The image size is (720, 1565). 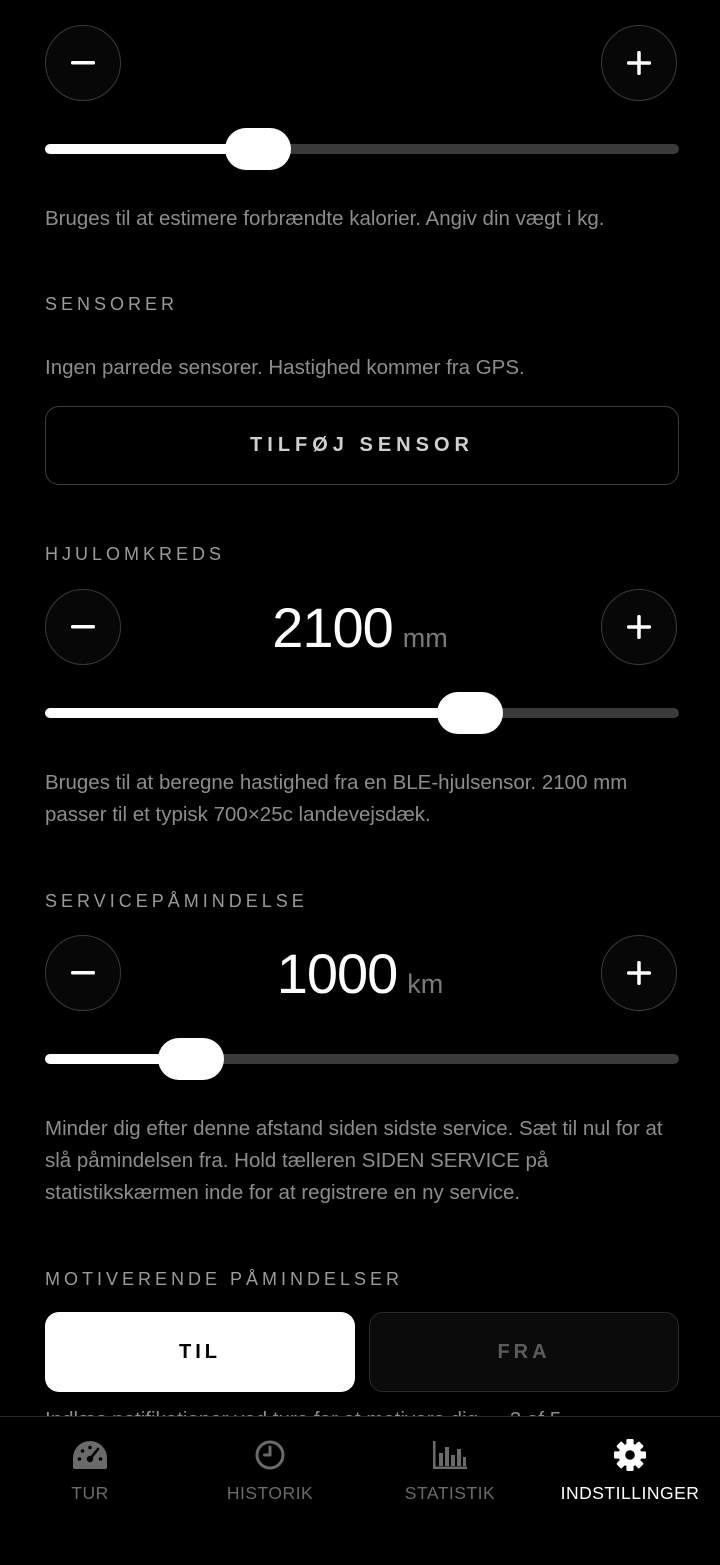 I want to click on tab-label: TUR, so click(x=90, y=1493).